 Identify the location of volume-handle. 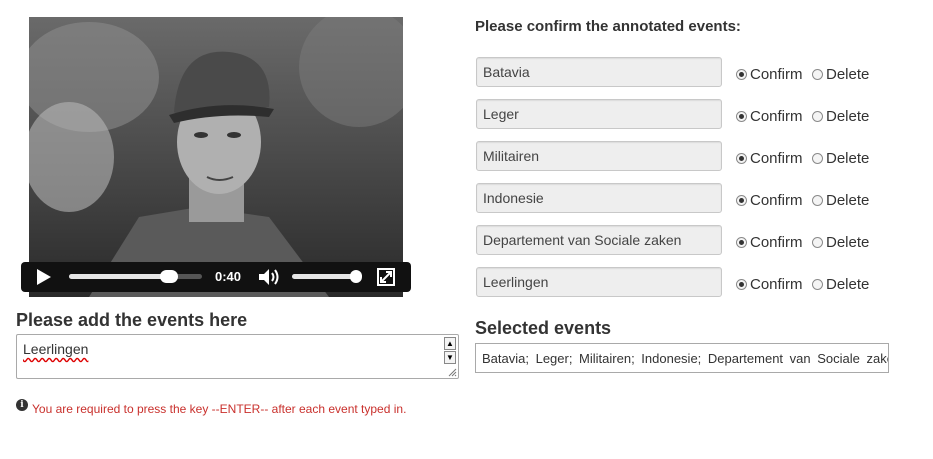
(355, 276).